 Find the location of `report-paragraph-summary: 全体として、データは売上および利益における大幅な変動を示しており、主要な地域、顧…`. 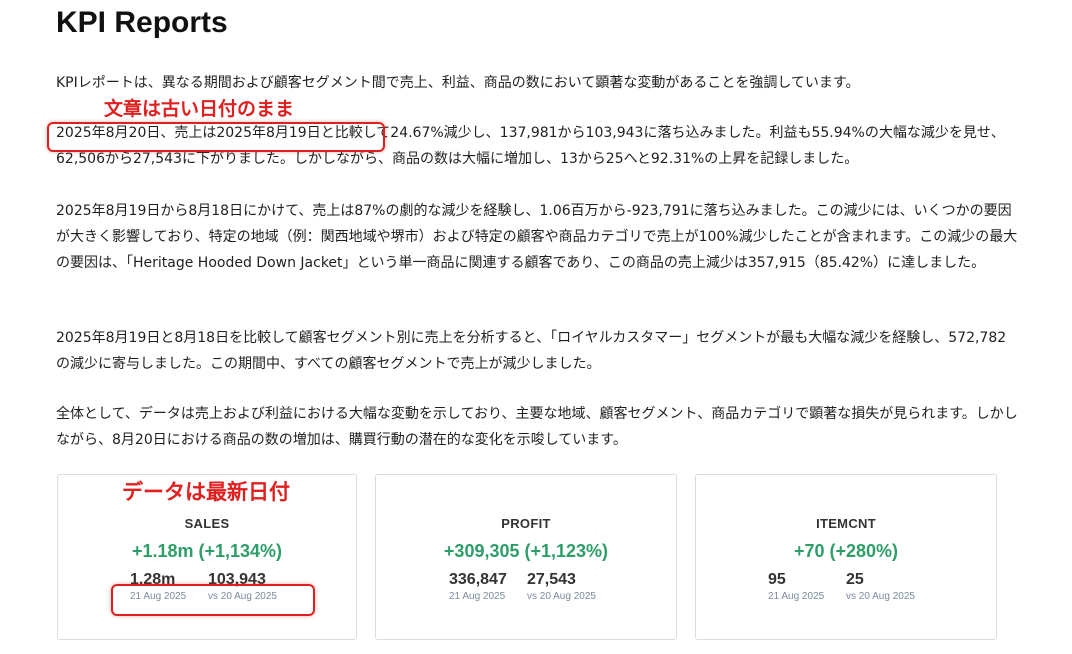

report-paragraph-summary: 全体として、データは売上および利益における大幅な変動を示しており、主要な地域、顧… is located at coordinates (537, 427).